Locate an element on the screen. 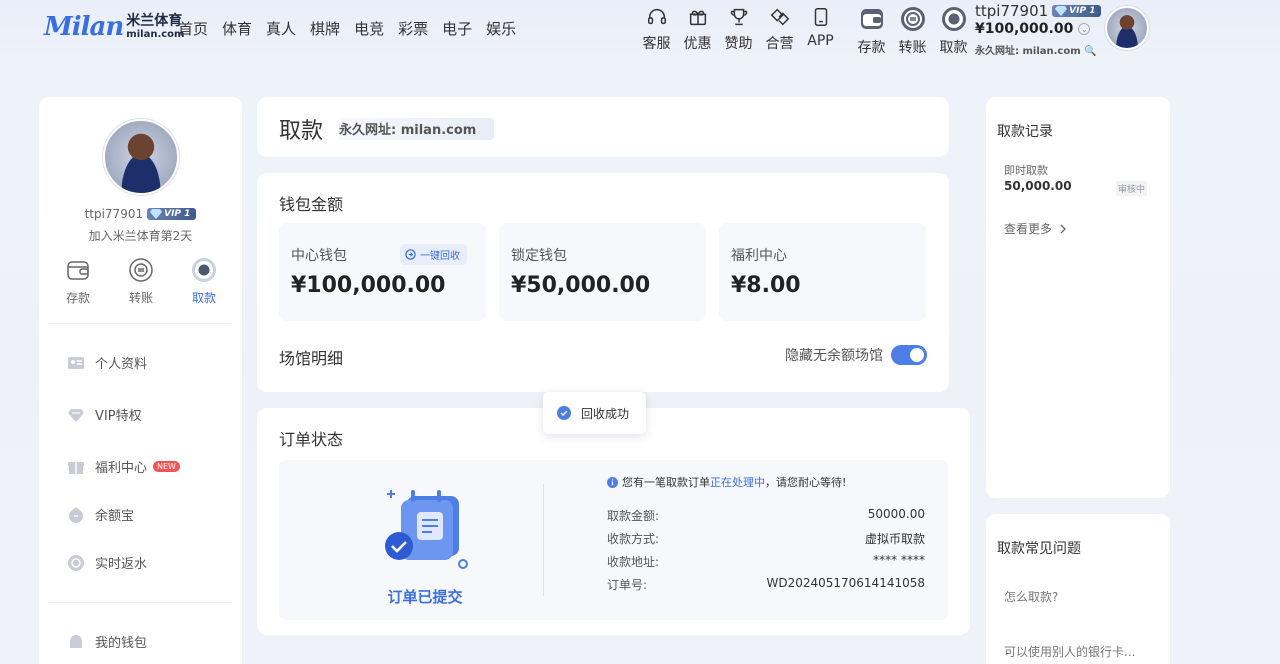 The width and height of the screenshot is (1280, 664). sidebar-item-vip: VIP特权 is located at coordinates (104, 414).